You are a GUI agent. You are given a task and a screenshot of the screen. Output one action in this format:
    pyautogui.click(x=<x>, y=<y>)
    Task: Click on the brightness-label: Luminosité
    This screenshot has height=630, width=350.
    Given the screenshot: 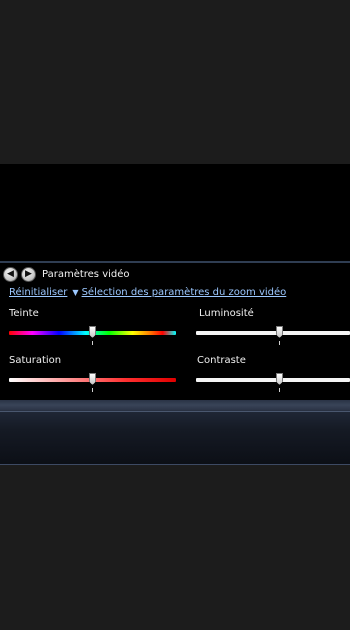 What is the action you would take?
    pyautogui.click(x=226, y=313)
    